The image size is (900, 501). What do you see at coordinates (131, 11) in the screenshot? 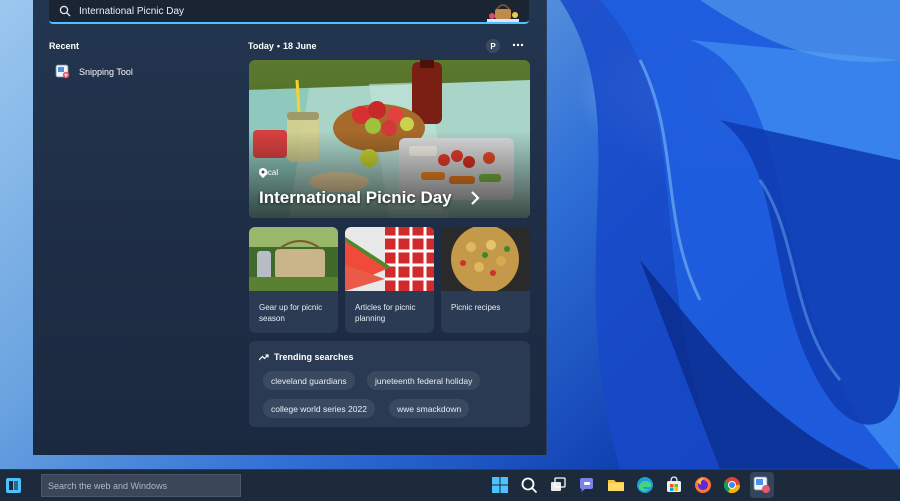
I see `search-query-text: International Picnic Day` at bounding box center [131, 11].